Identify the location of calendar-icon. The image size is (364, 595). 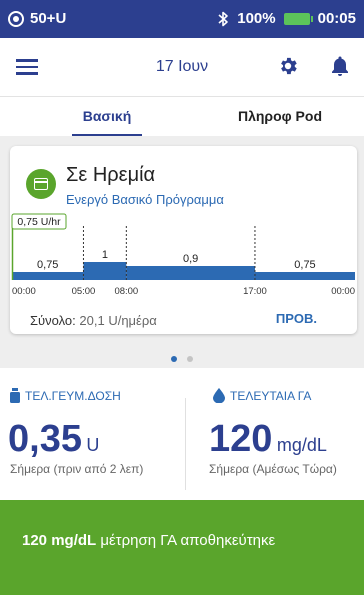
(41, 184).